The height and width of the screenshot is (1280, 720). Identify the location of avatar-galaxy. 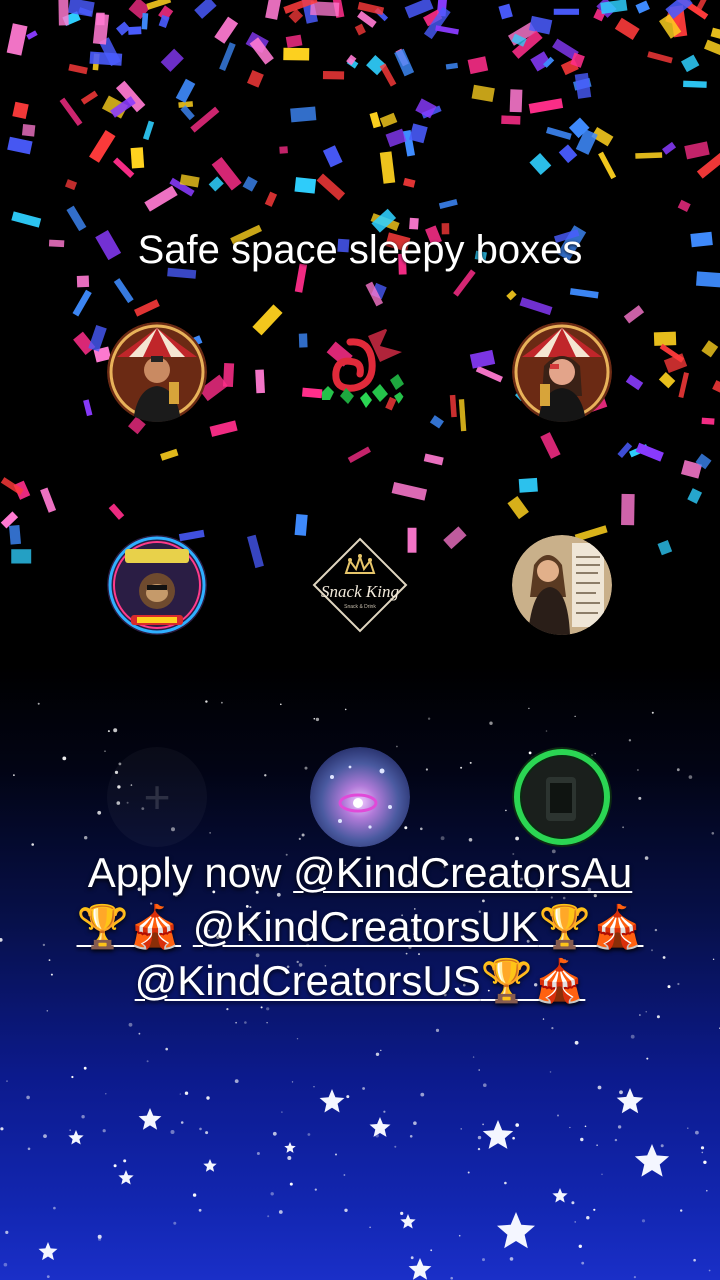
(360, 797).